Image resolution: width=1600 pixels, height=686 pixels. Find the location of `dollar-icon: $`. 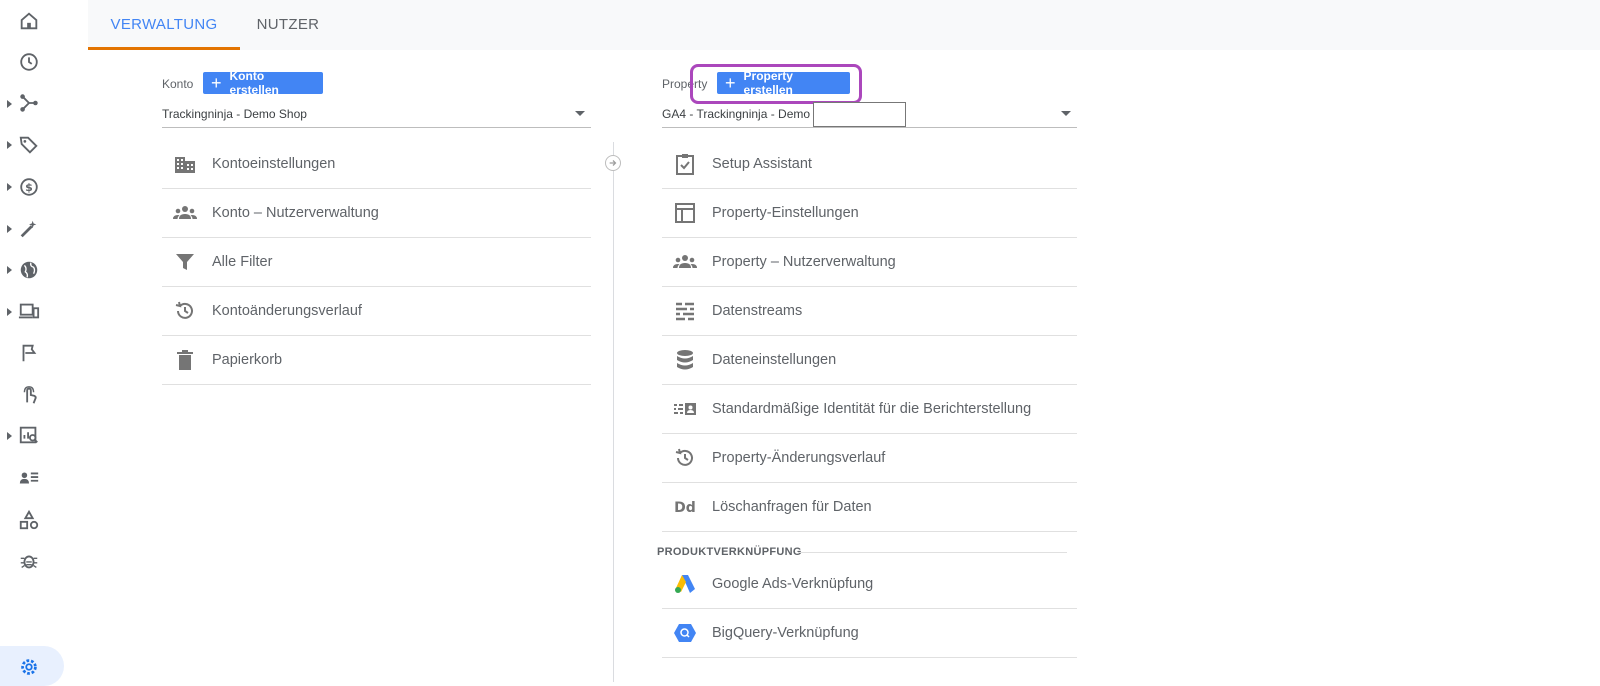

dollar-icon: $ is located at coordinates (30, 188).